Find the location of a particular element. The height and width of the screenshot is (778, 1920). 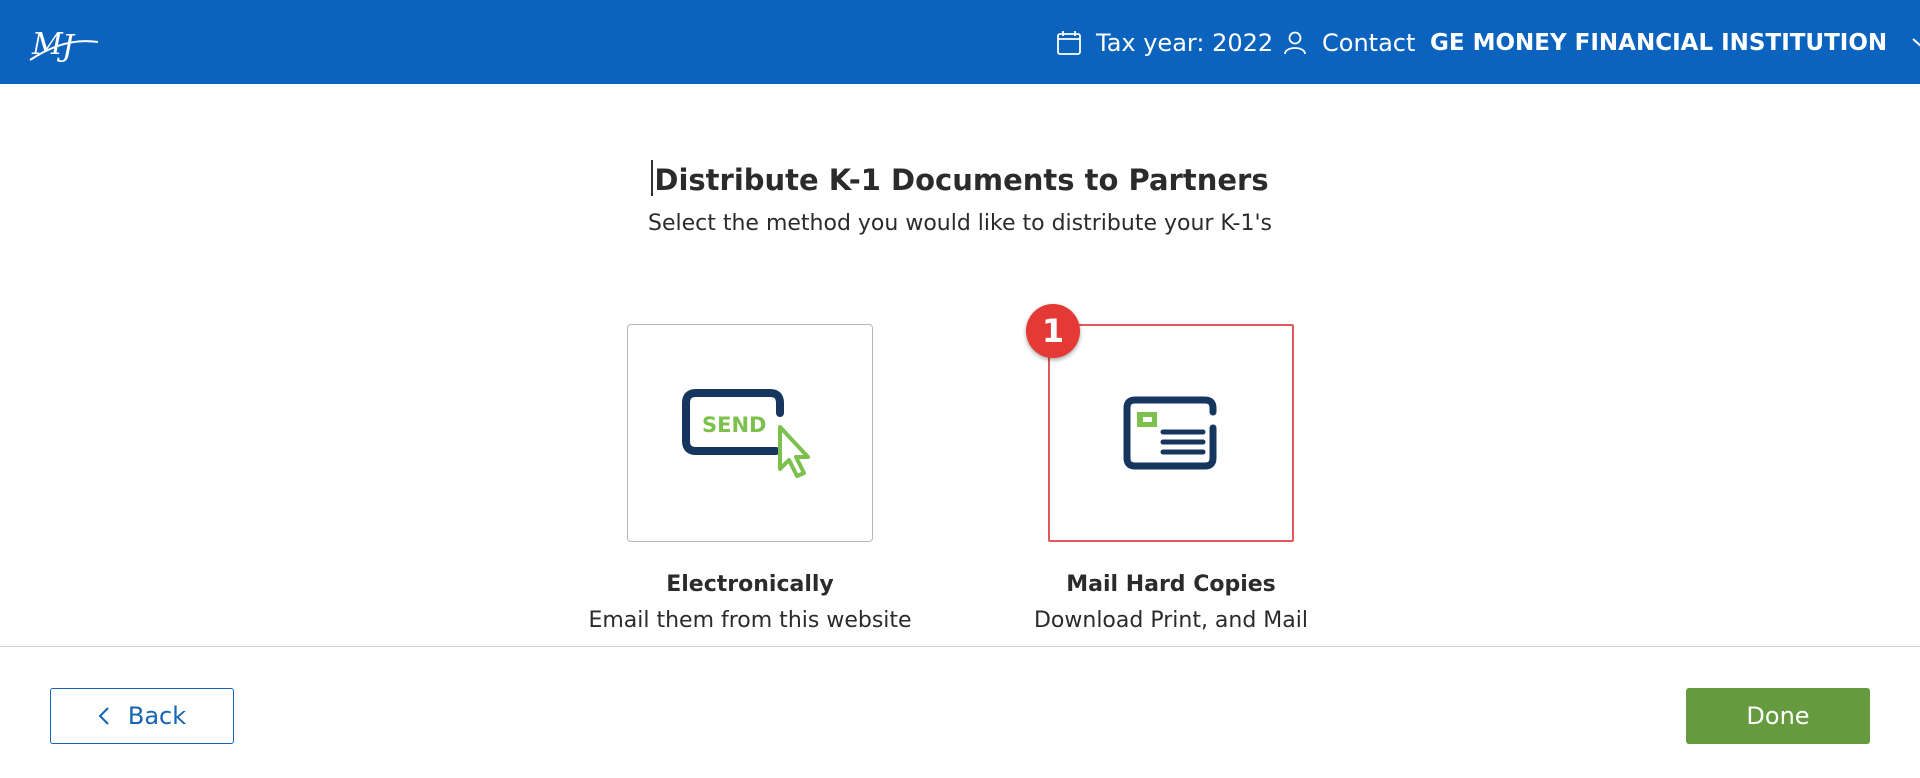

user-icon is located at coordinates (1295, 43).